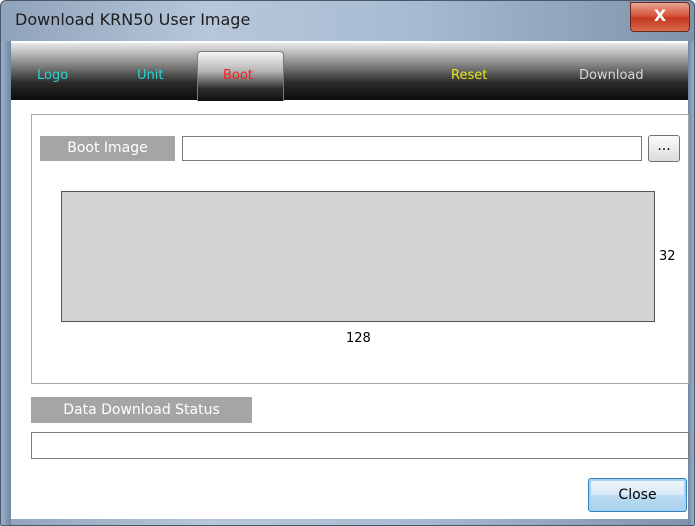 The width and height of the screenshot is (695, 526). What do you see at coordinates (360, 445) in the screenshot?
I see `download-status-field` at bounding box center [360, 445].